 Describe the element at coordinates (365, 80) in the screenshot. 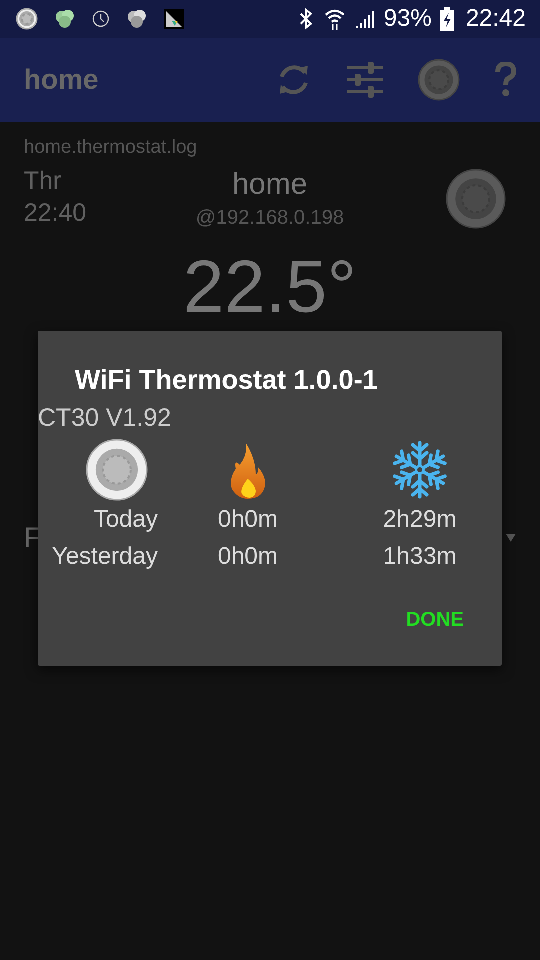

I see `sliders-icon` at that location.